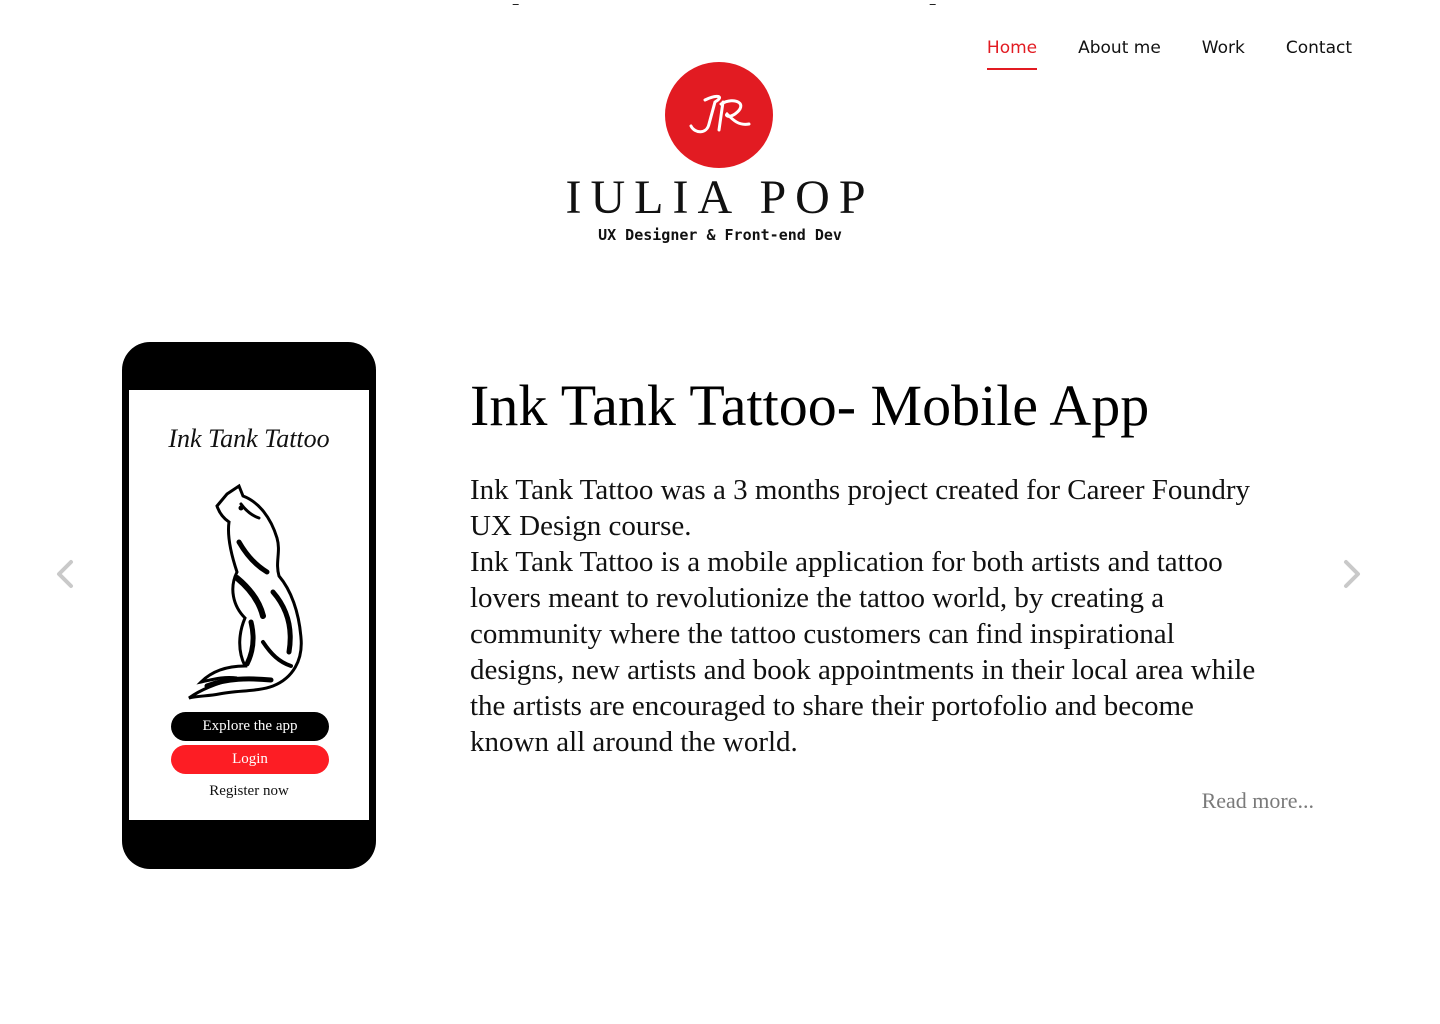 This screenshot has height=1024, width=1440. I want to click on project-title: Ink Tank Tattoo- Mobile App, so click(810, 405).